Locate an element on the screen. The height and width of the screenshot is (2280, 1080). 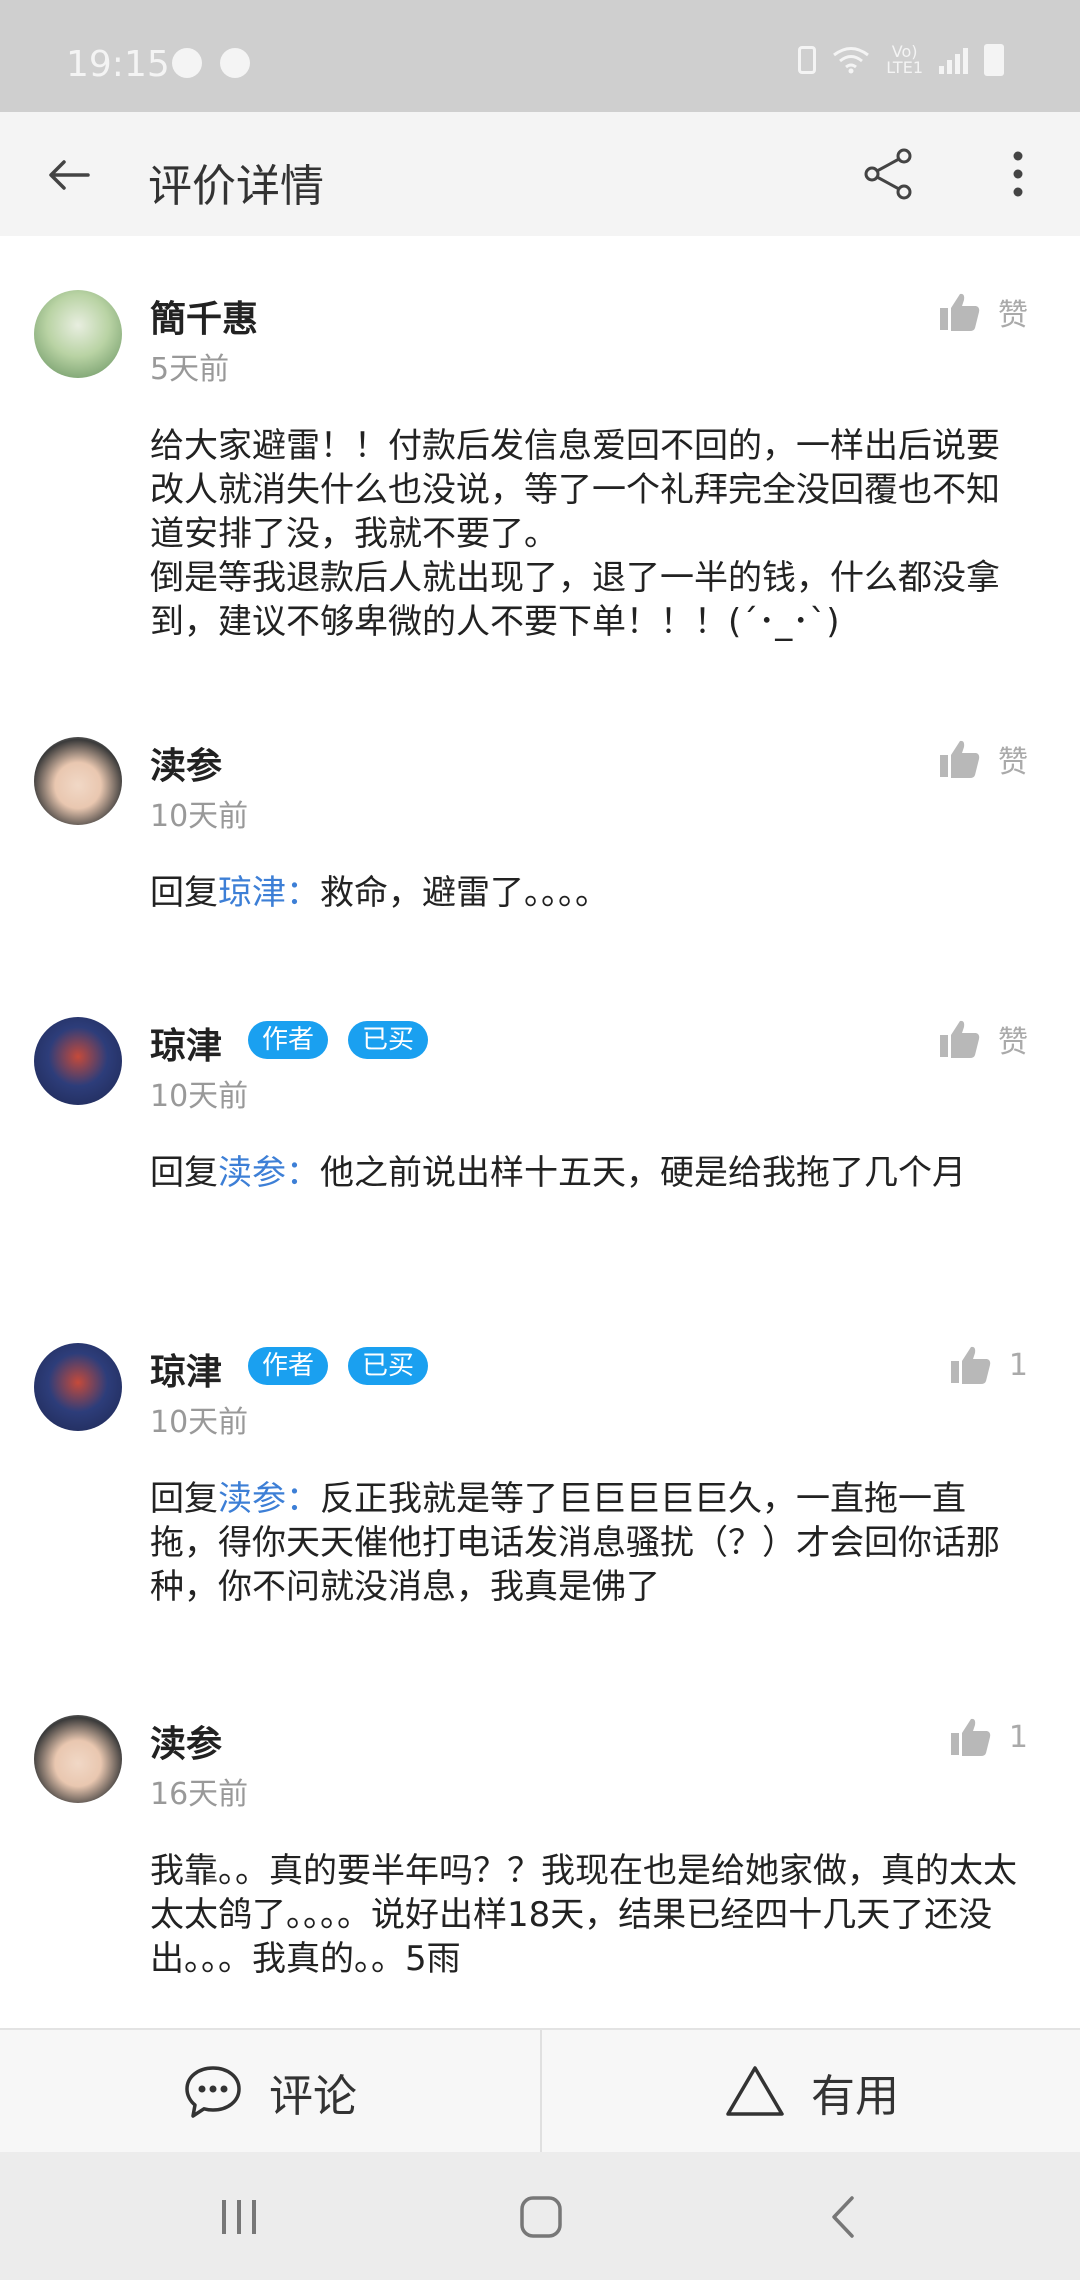
useful-button-label: 有用 is located at coordinates (855, 2096).